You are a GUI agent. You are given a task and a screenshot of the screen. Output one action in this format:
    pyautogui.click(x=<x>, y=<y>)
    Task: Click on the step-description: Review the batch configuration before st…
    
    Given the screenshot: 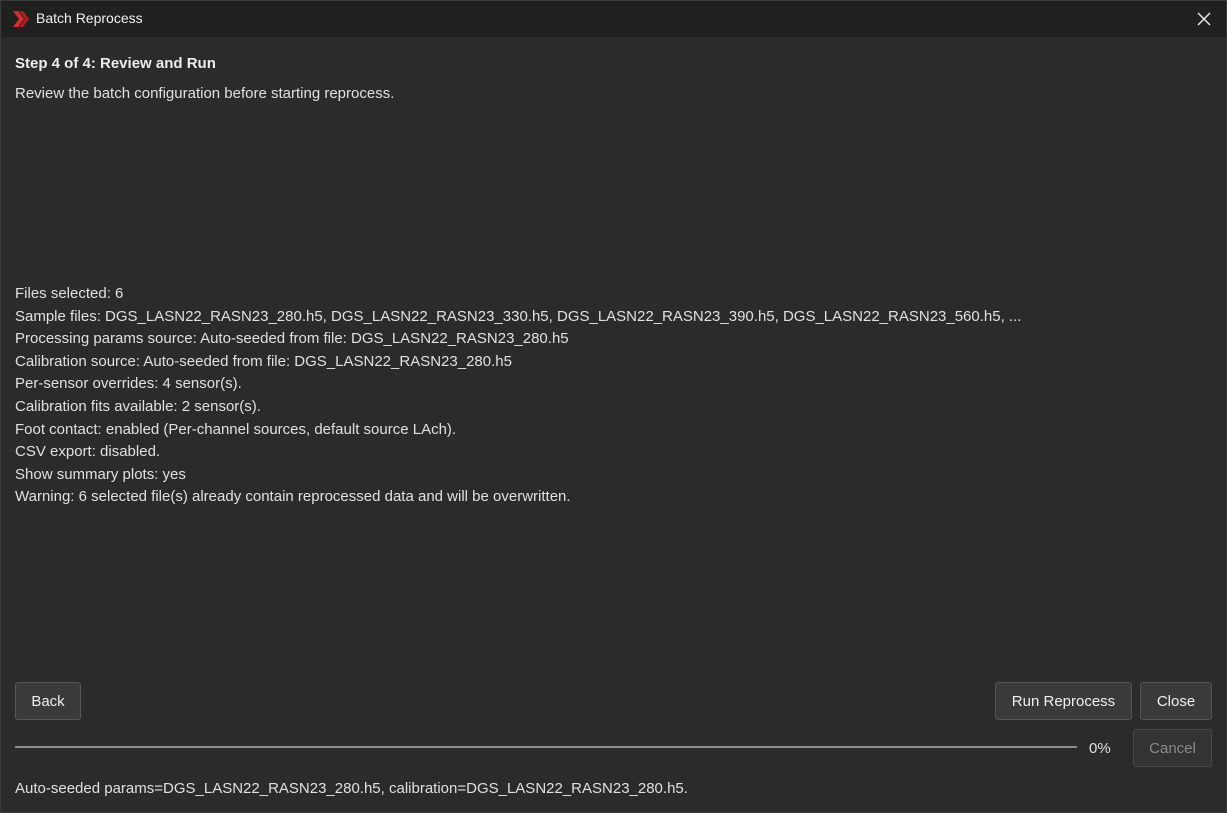 What is the action you would take?
    pyautogui.click(x=205, y=93)
    